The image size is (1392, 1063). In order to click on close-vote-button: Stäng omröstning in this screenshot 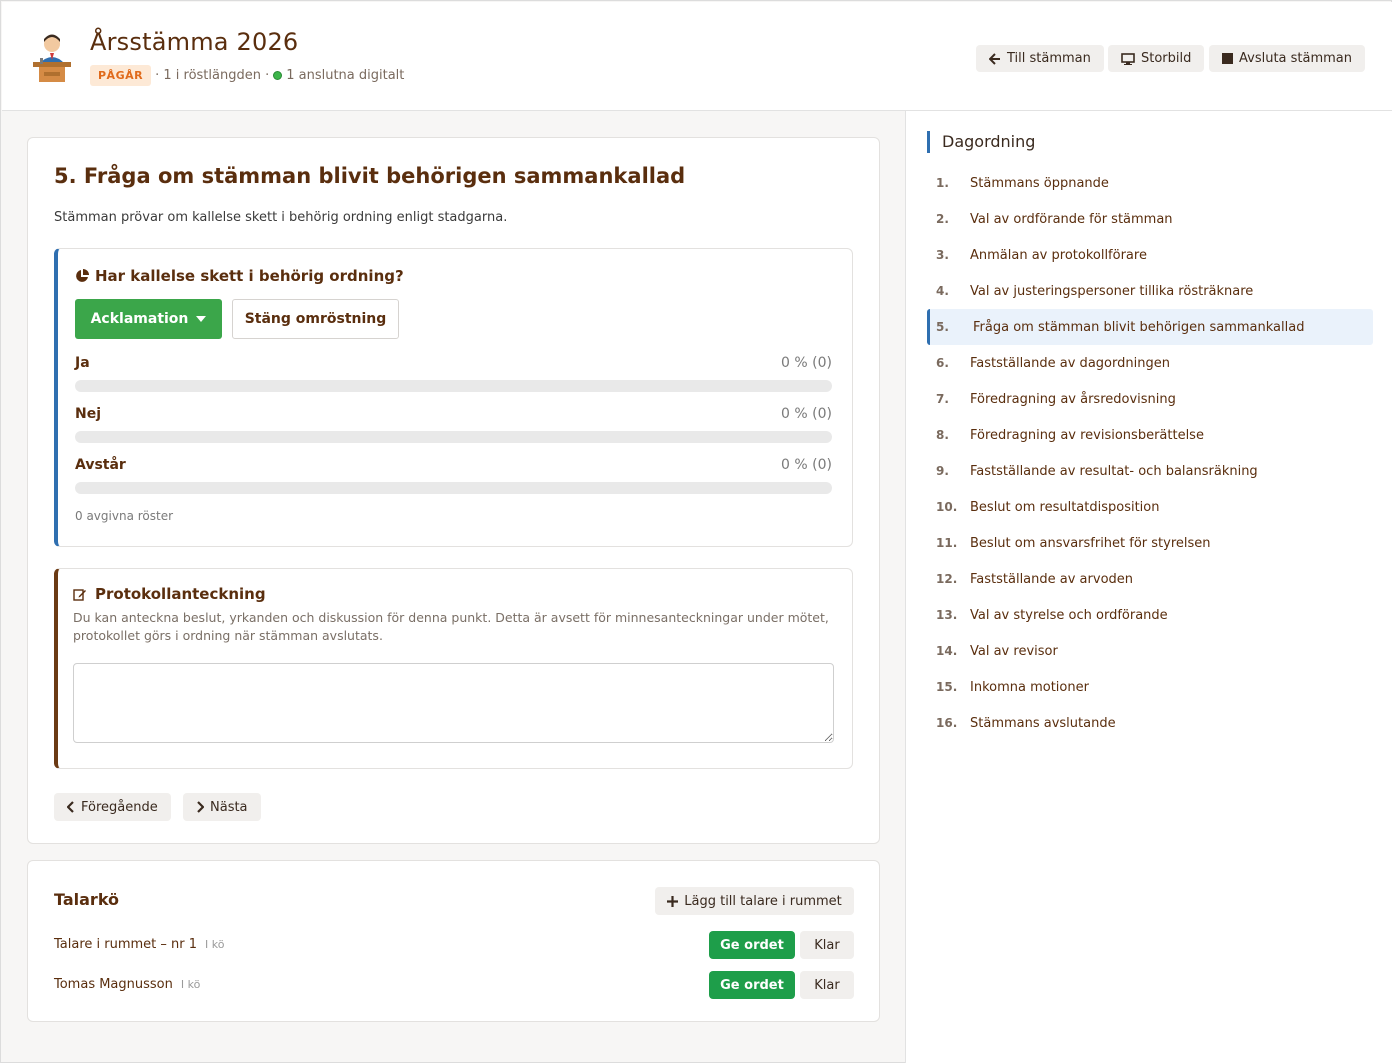, I will do `click(315, 319)`.